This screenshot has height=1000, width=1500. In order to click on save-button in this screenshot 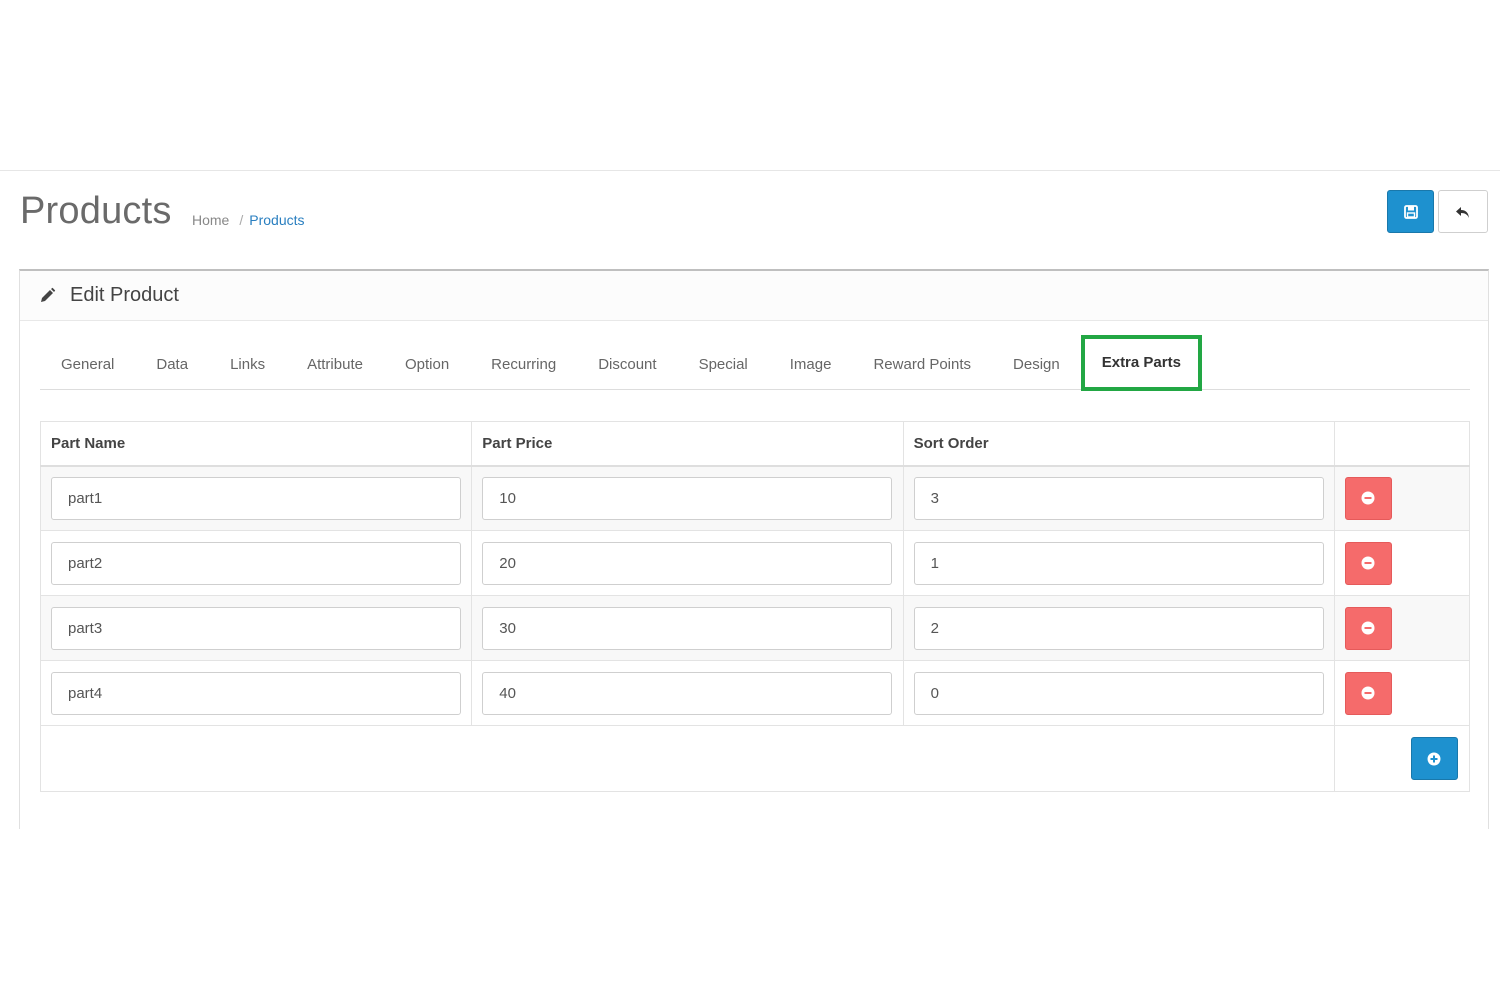, I will do `click(1410, 211)`.